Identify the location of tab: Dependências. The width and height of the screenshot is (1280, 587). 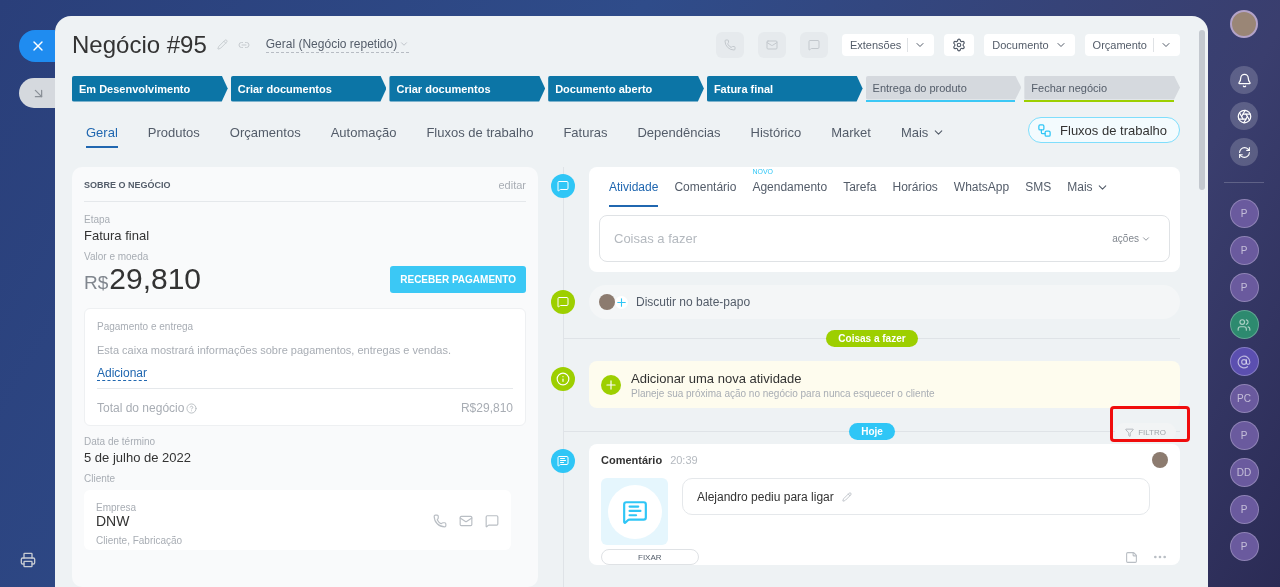
(679, 133).